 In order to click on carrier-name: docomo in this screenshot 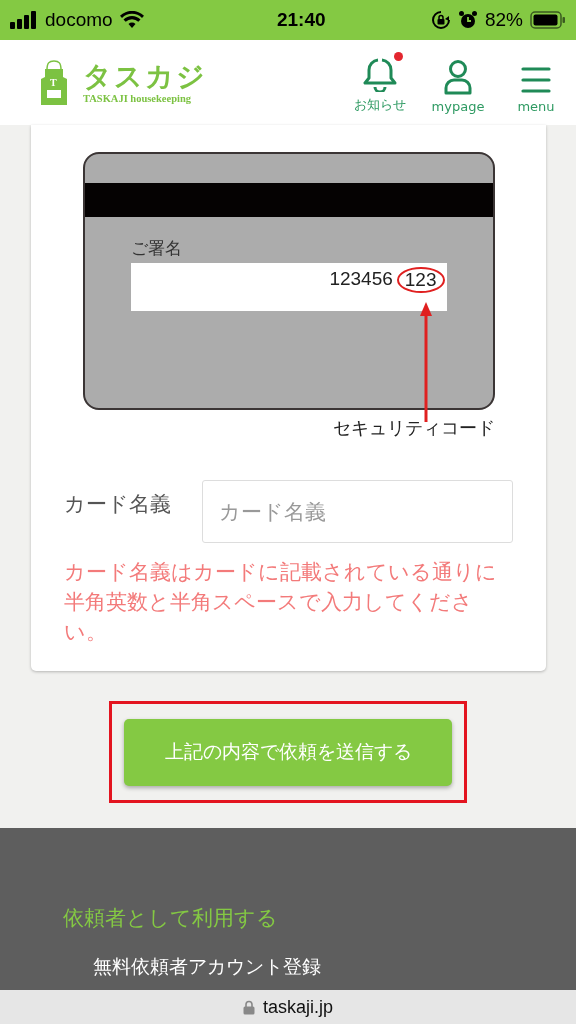, I will do `click(79, 20)`.